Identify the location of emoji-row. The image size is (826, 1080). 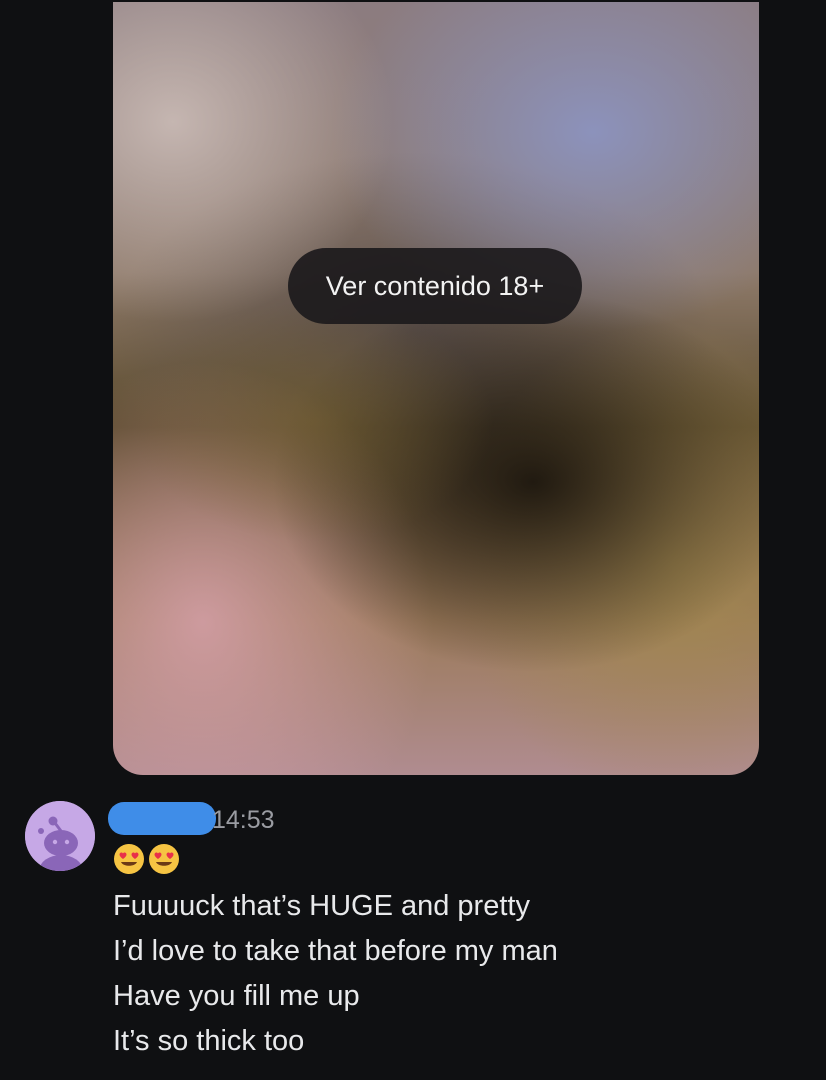
(146, 859).